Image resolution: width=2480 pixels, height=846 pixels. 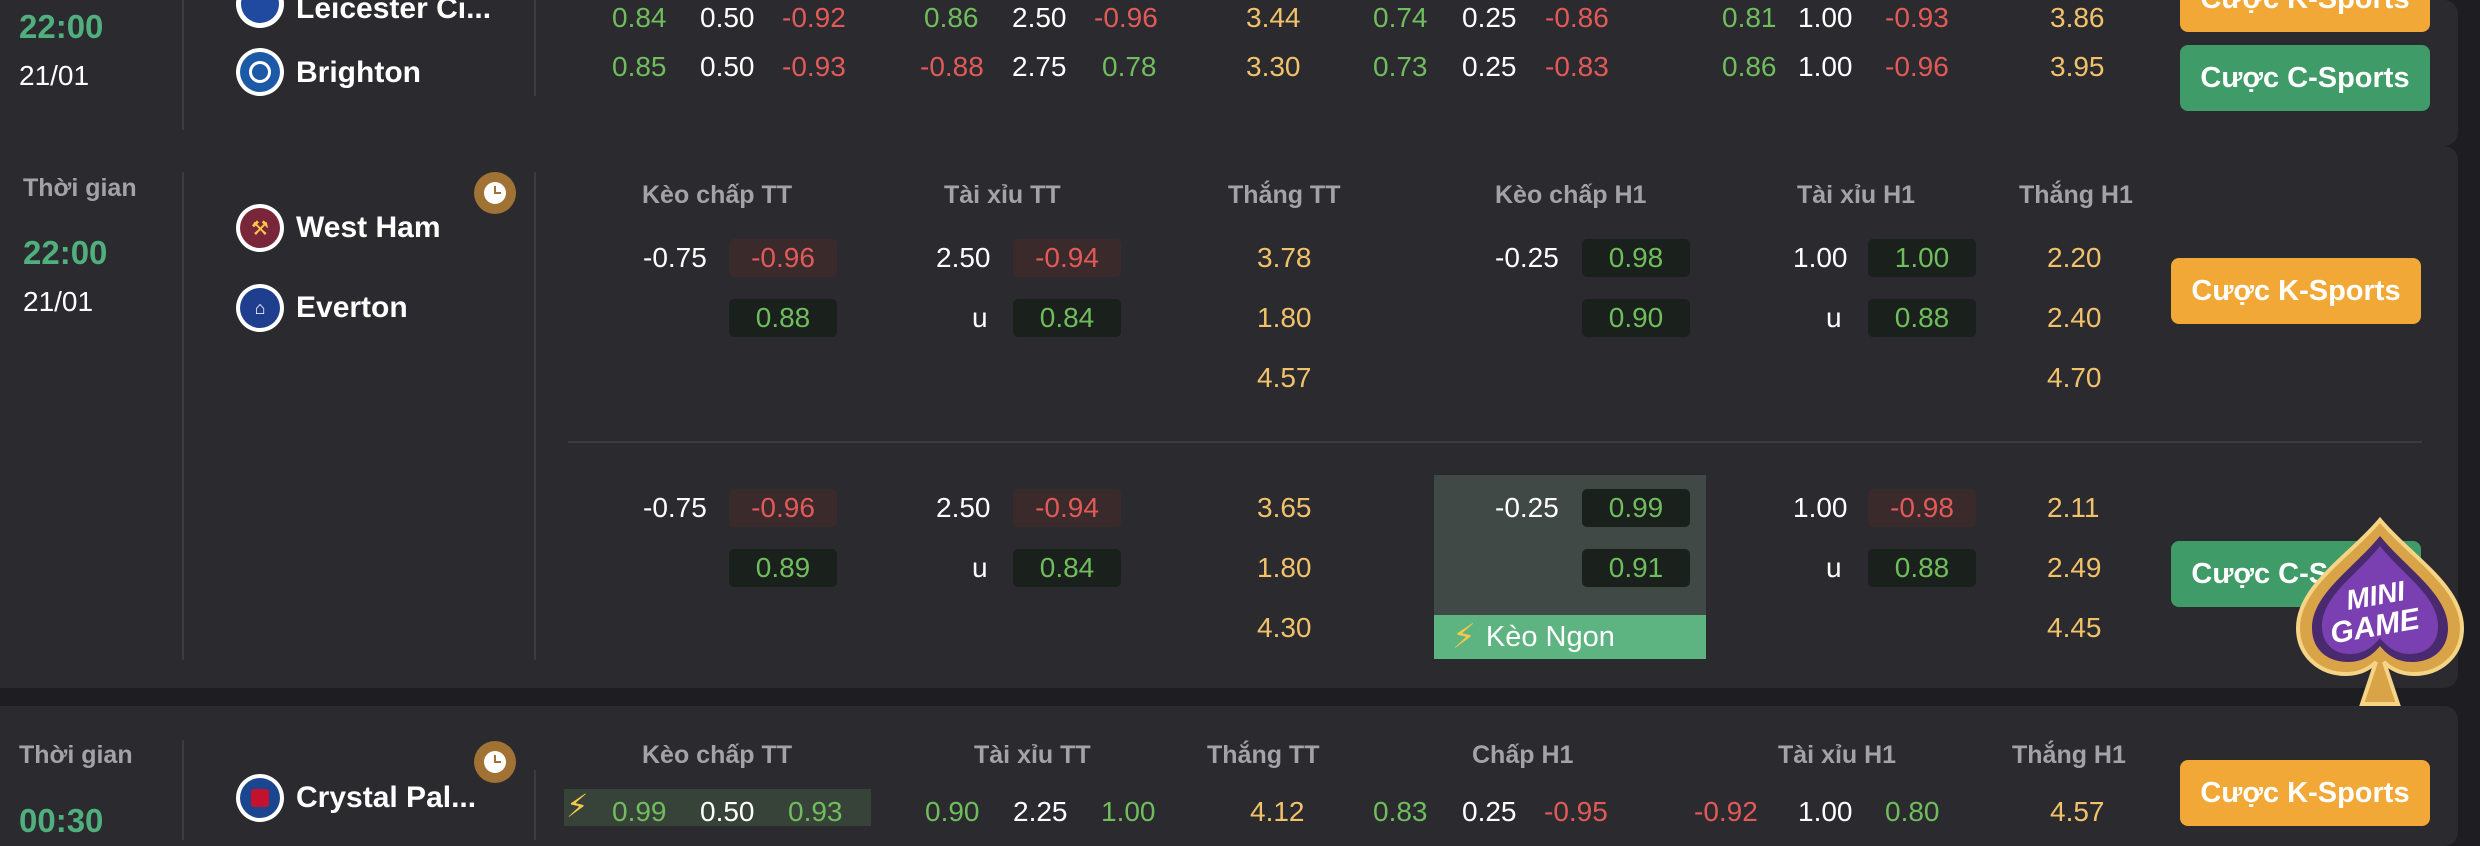 What do you see at coordinates (727, 811) in the screenshot?
I see `odds-line: 0.50` at bounding box center [727, 811].